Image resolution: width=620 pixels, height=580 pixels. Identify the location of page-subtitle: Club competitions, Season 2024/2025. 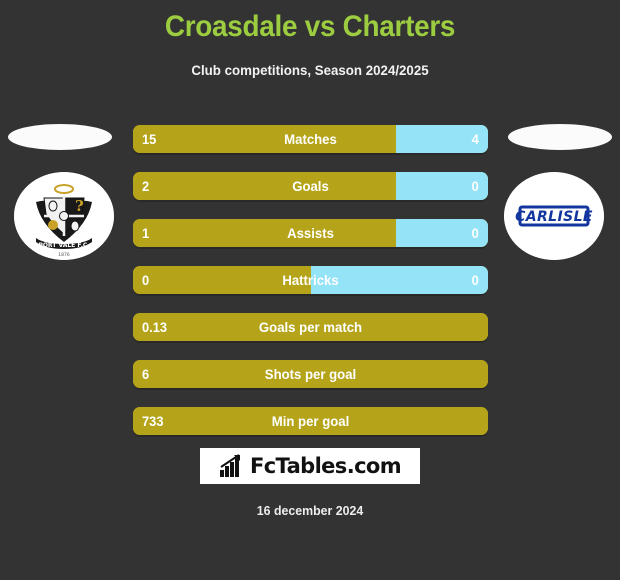
(310, 70).